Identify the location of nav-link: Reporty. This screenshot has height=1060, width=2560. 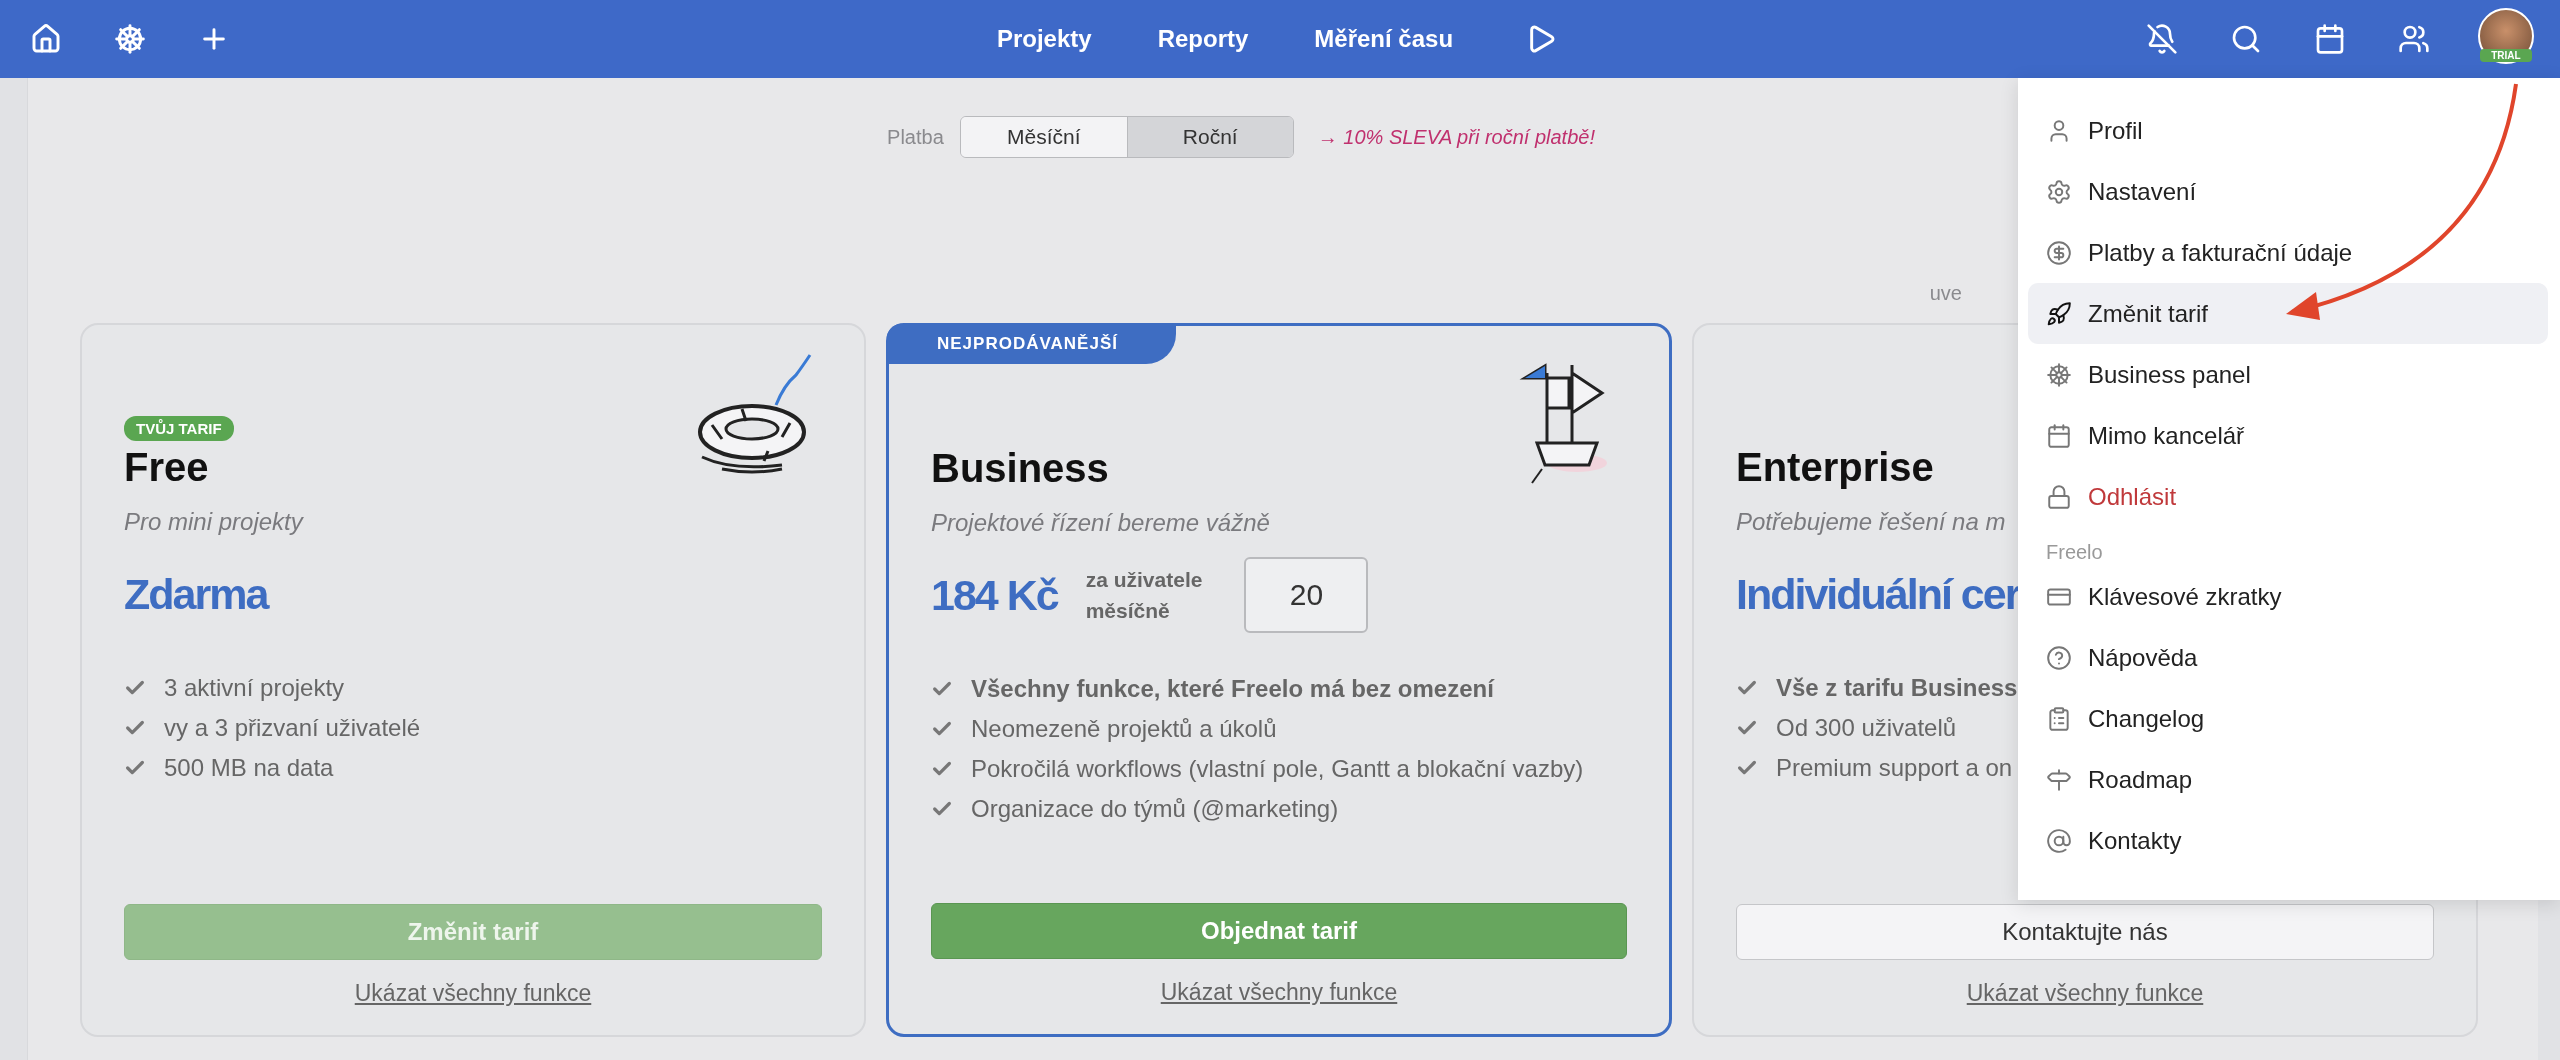
(1203, 39).